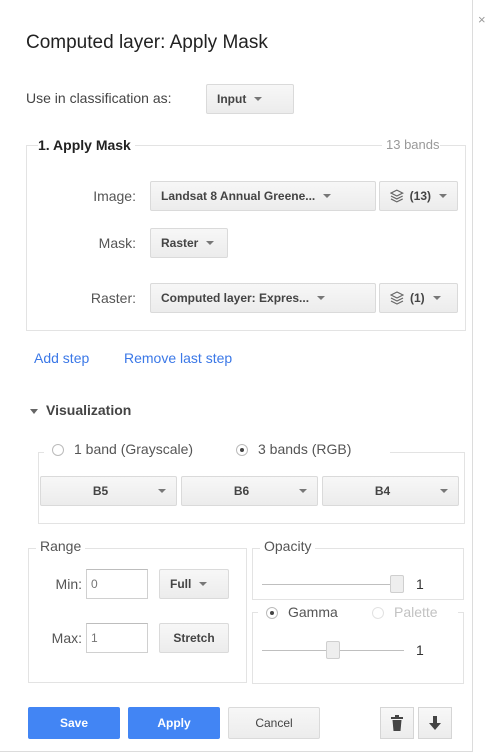 This screenshot has width=496, height=753. I want to click on visualization-heading: Visualization, so click(80, 410).